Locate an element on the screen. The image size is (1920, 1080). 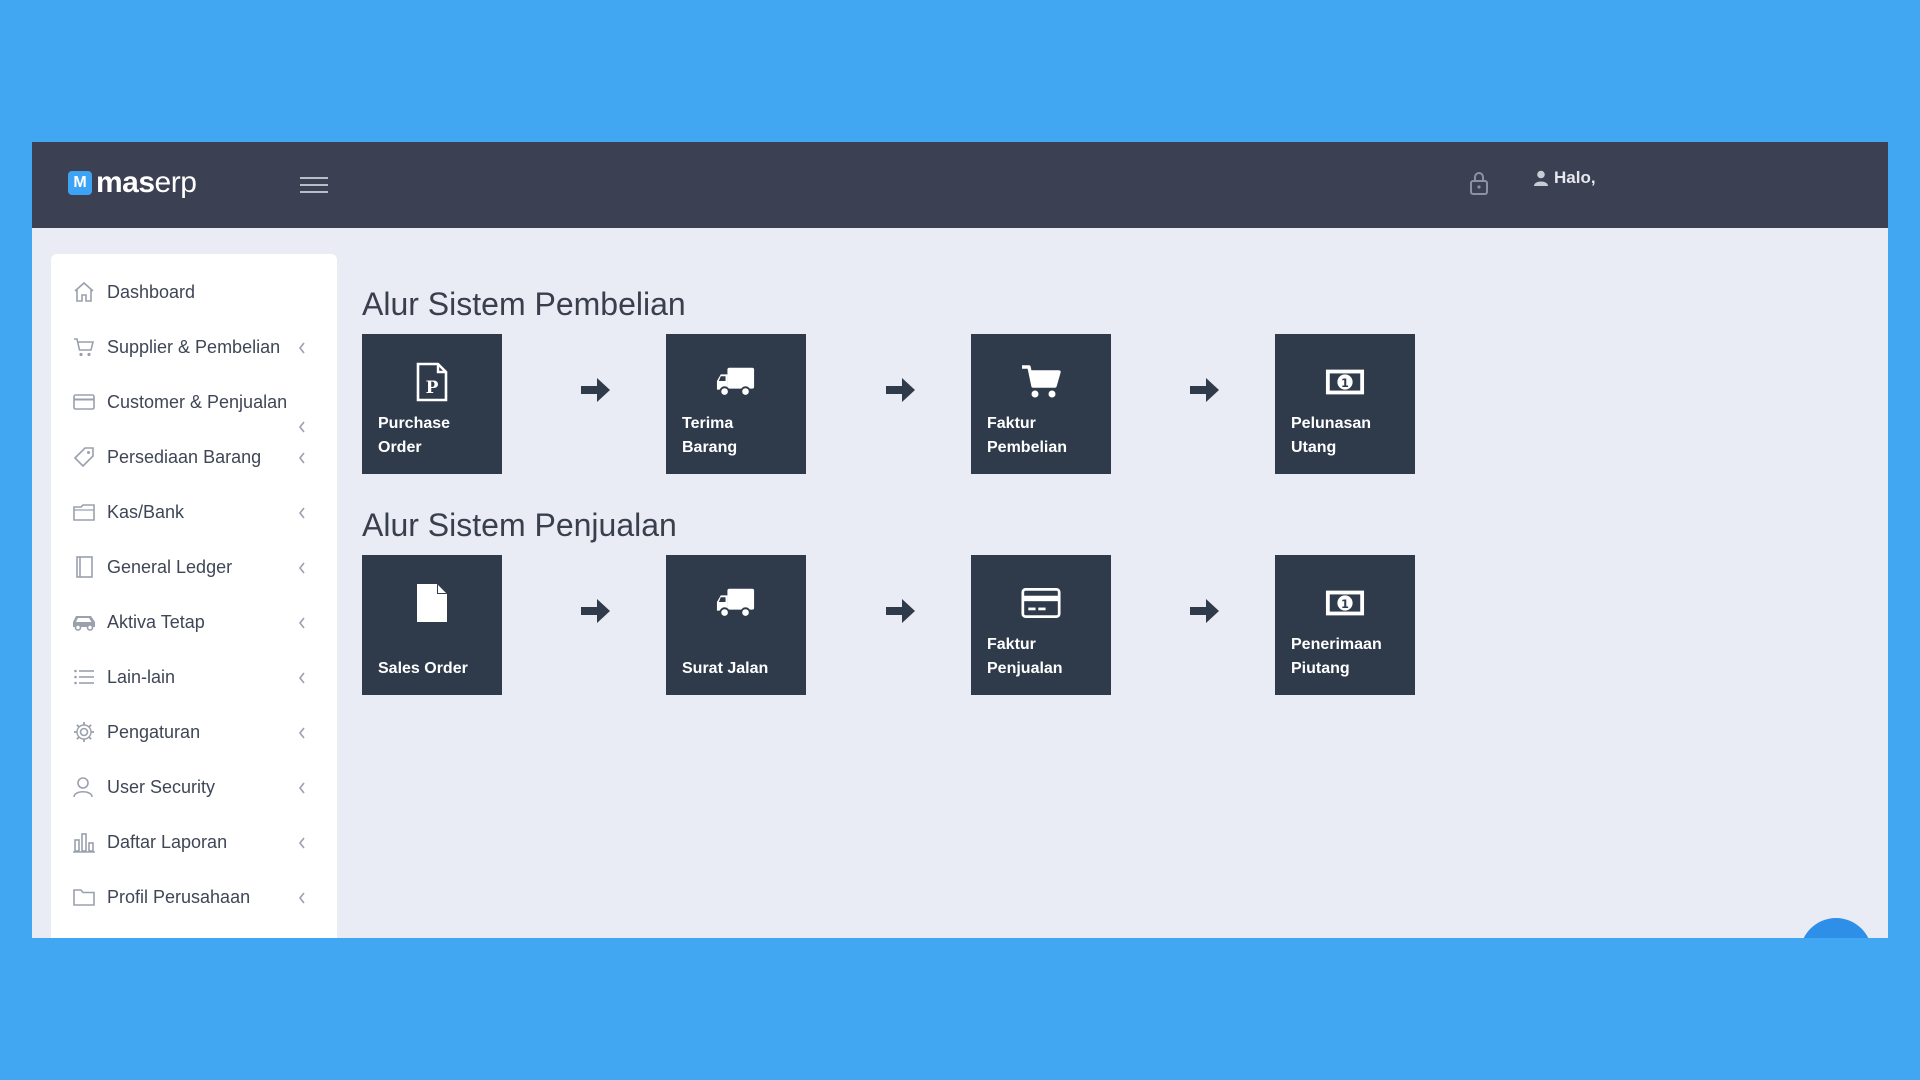
tile-terima-barang: Terima Barang is located at coordinates (736, 404).